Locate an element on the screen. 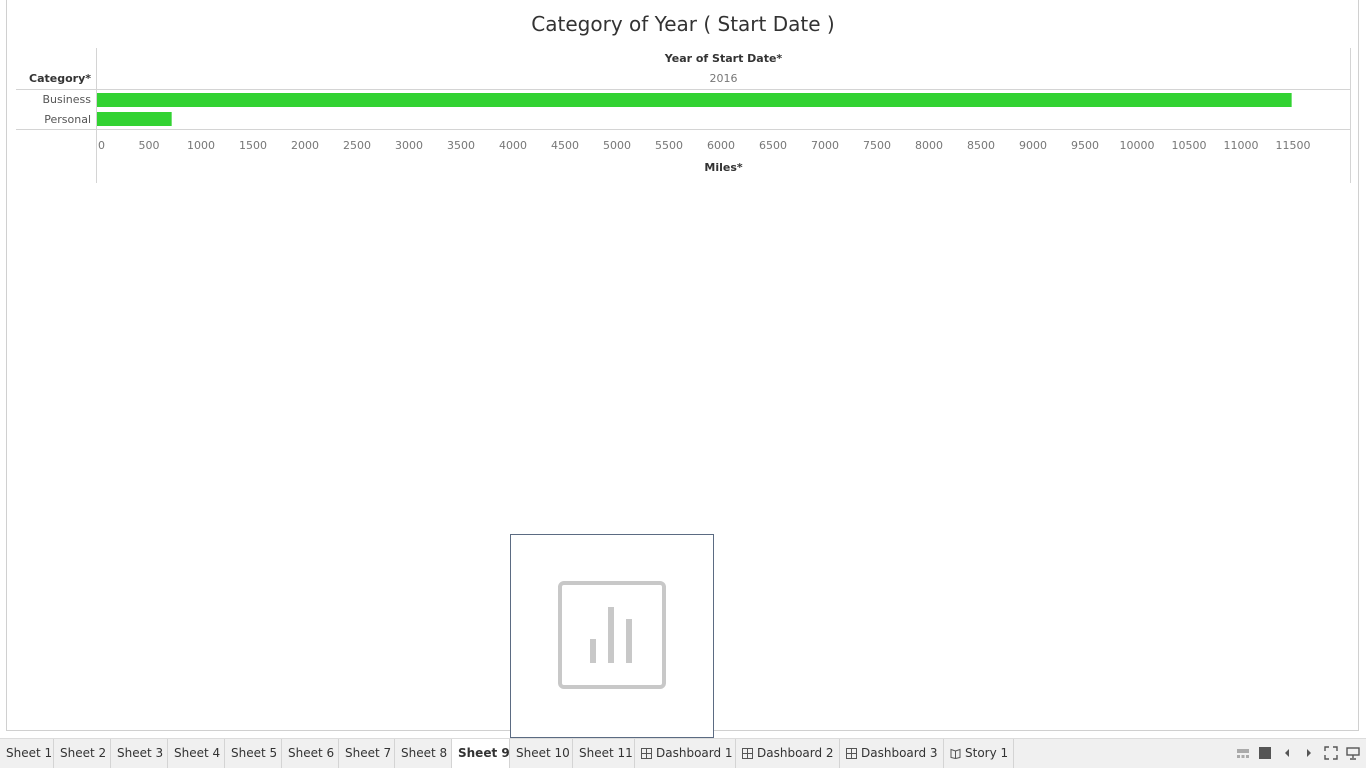 This screenshot has height=768, width=1366. tab-story-1: Story 1 is located at coordinates (979, 753).